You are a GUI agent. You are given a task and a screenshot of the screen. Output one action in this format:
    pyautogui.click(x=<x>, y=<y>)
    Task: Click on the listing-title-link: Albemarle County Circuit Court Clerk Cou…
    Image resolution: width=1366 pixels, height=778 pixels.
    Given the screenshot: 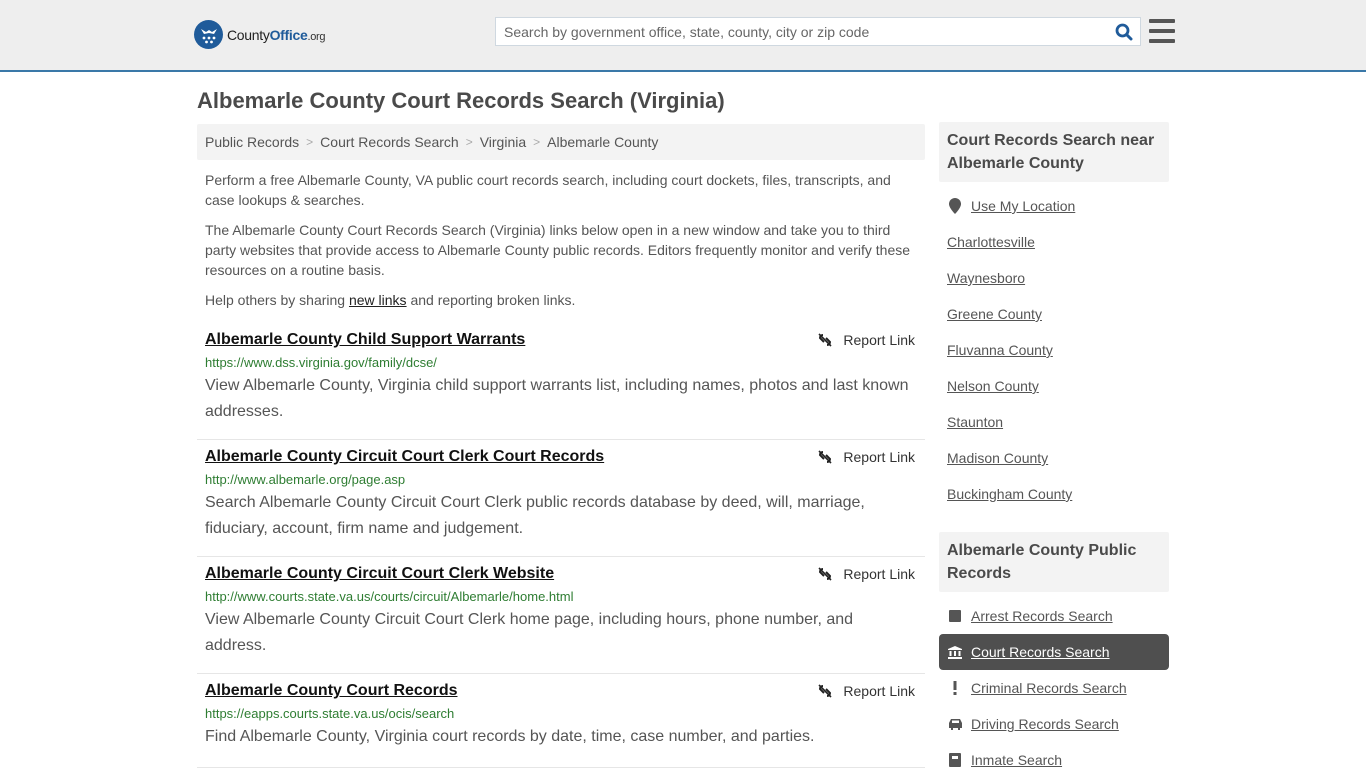 What is the action you would take?
    pyautogui.click(x=404, y=457)
    